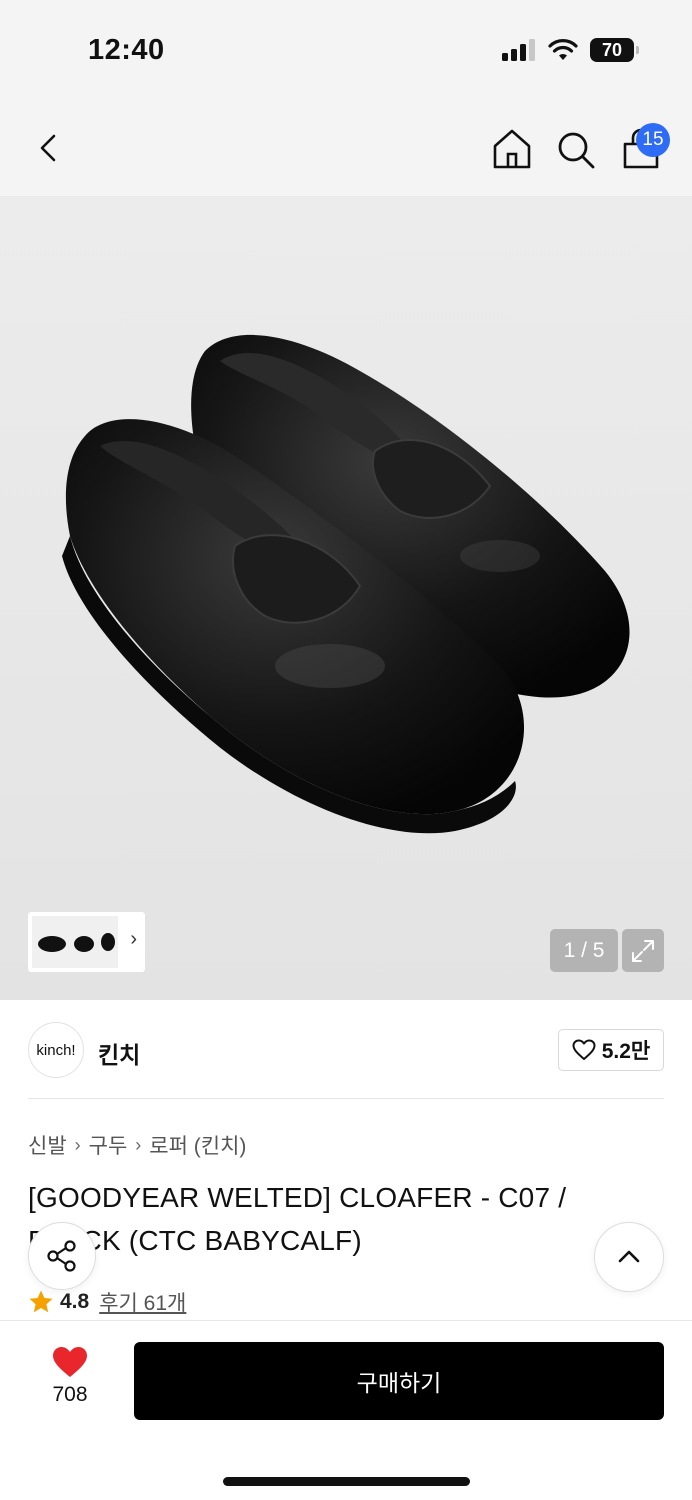  I want to click on bottom-action-bar: 708 구매하기, so click(346, 1410).